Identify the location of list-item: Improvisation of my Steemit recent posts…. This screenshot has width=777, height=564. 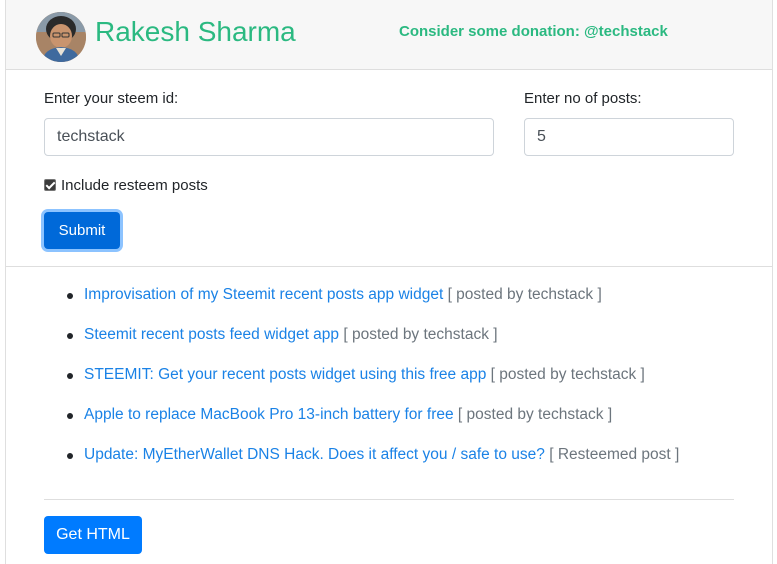
(372, 306).